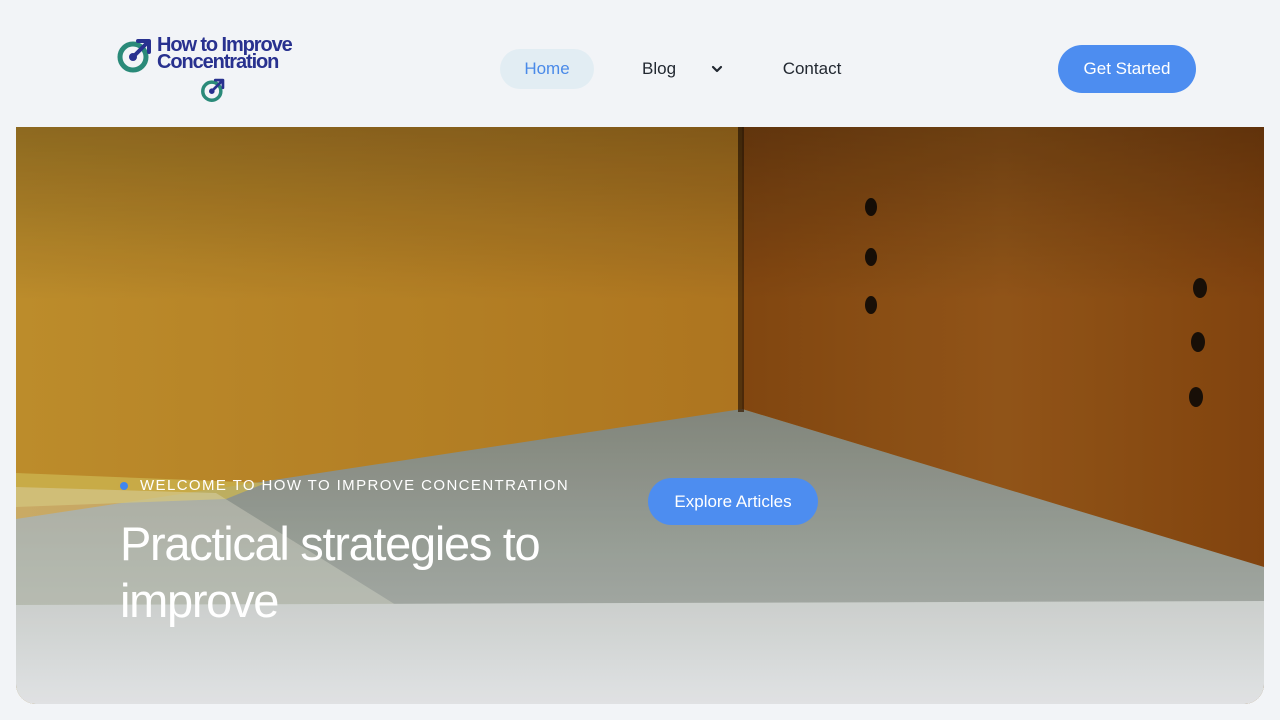 Image resolution: width=1280 pixels, height=720 pixels. I want to click on nav-item-contact-label: Contact, so click(812, 68).